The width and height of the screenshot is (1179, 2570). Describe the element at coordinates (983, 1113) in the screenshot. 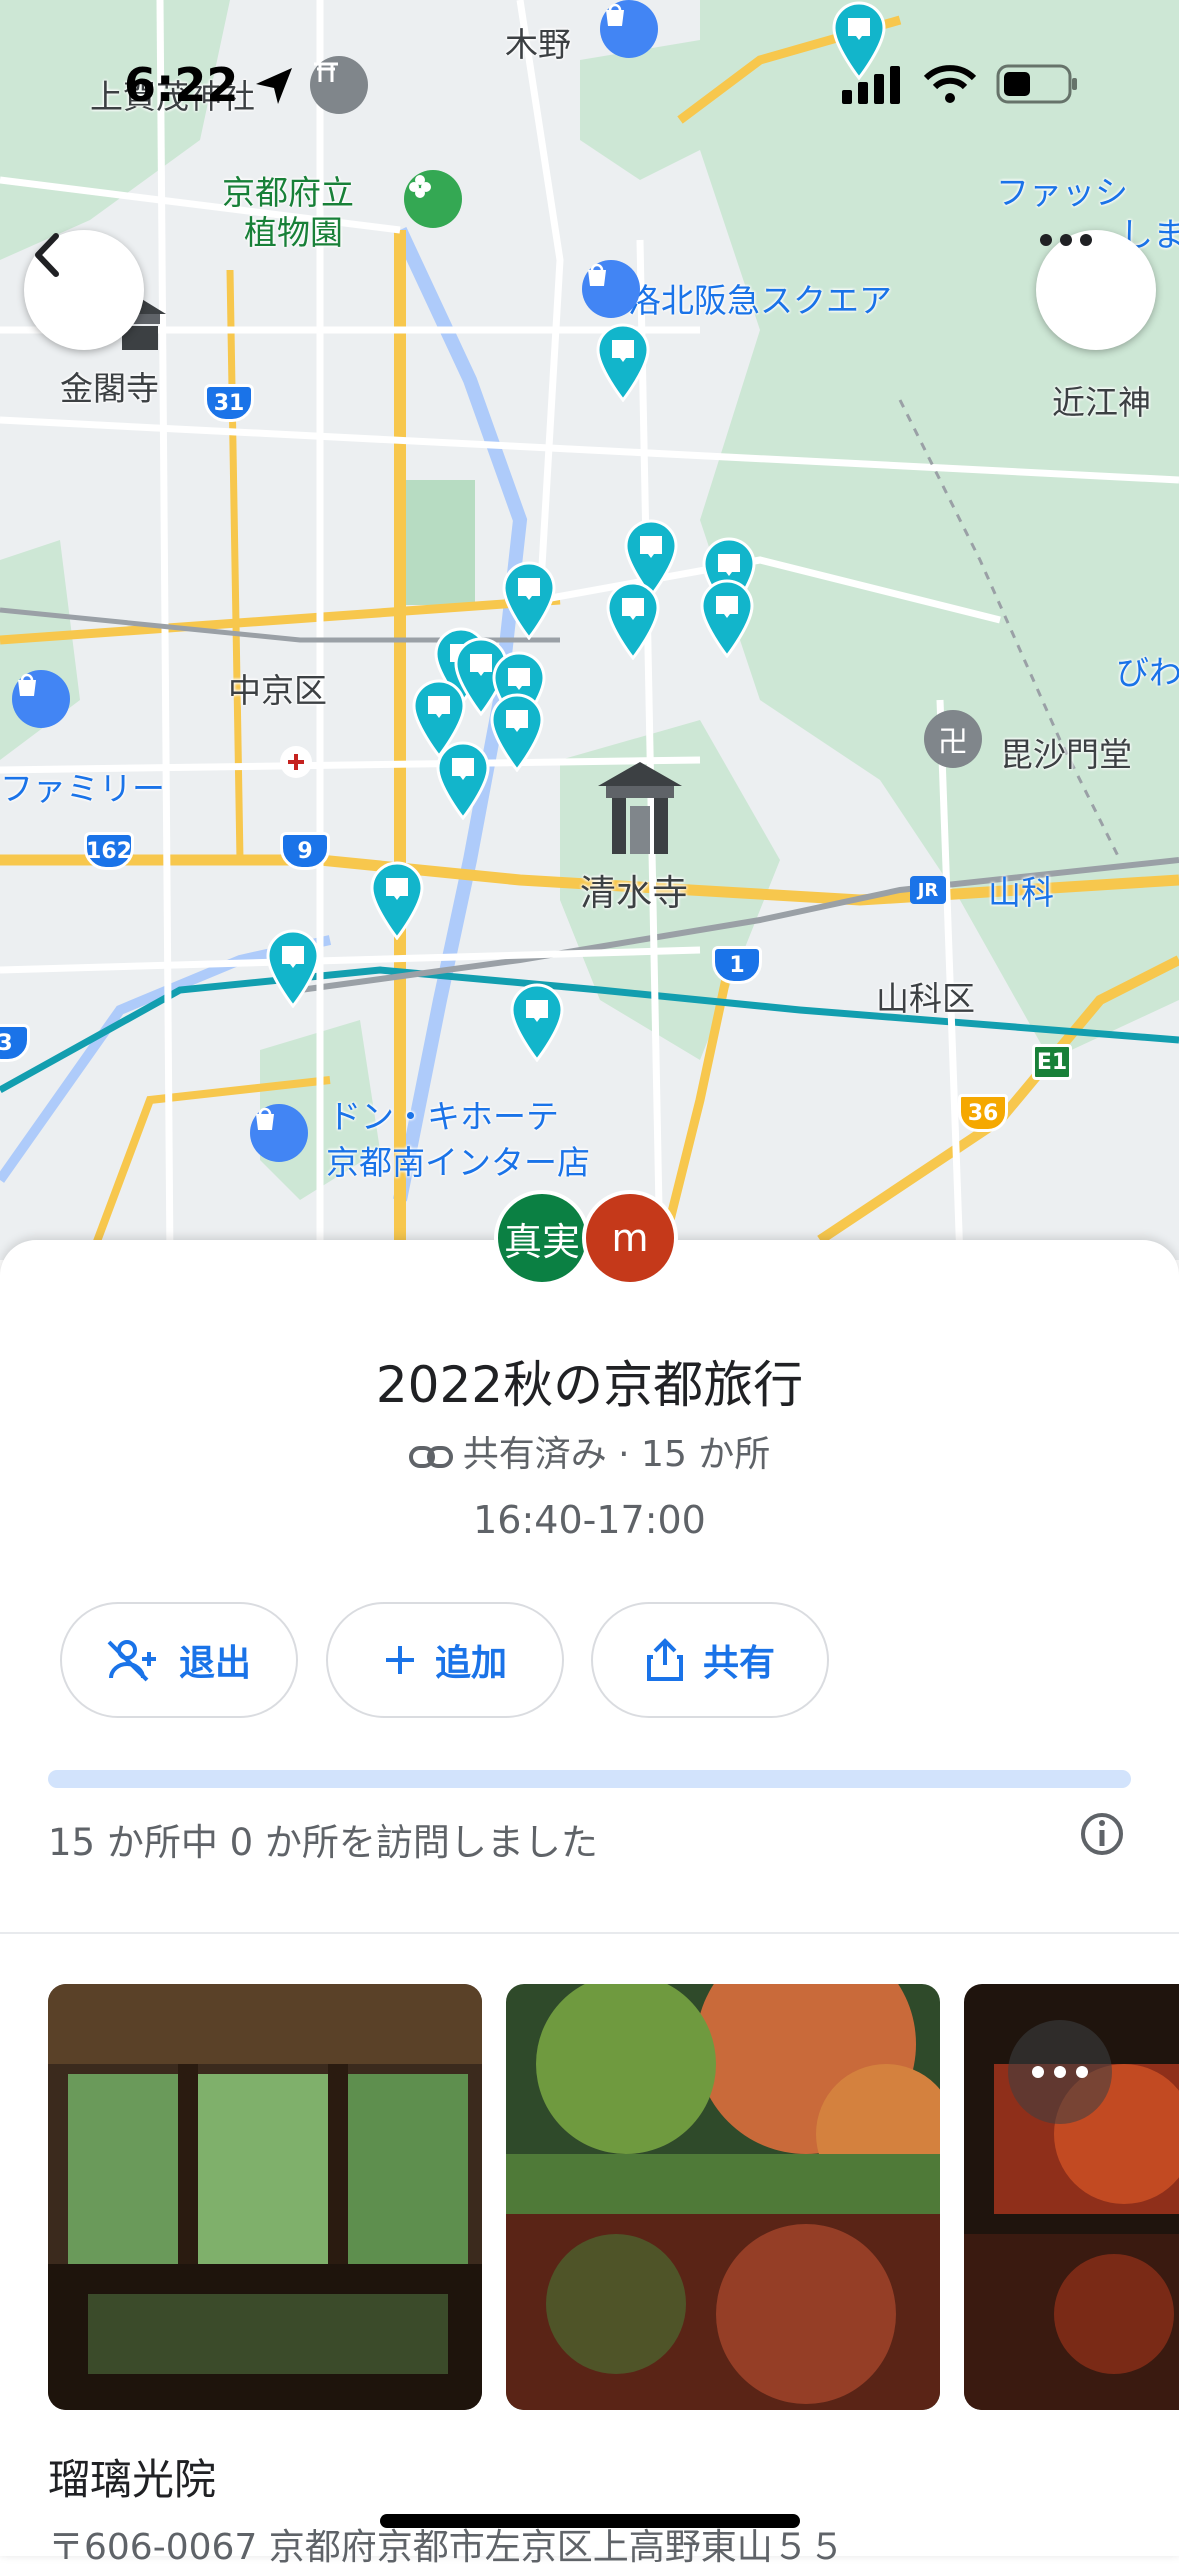

I see `route-shield-36: 36` at that location.